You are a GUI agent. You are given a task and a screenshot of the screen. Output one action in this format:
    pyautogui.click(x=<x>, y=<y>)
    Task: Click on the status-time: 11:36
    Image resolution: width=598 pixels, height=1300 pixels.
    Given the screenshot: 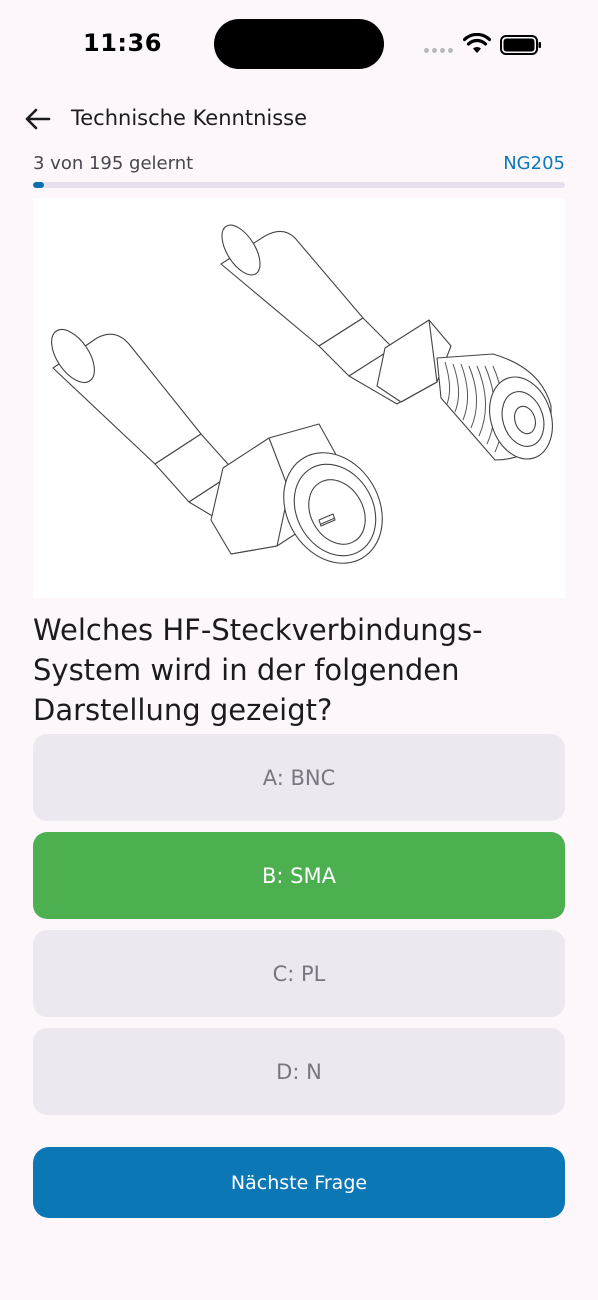 What is the action you would take?
    pyautogui.click(x=122, y=43)
    